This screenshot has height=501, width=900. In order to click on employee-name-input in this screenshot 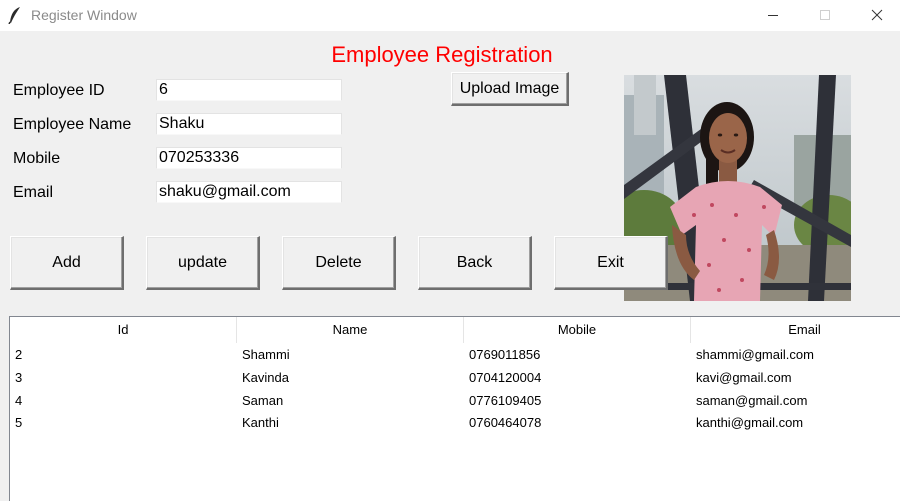, I will do `click(249, 124)`.